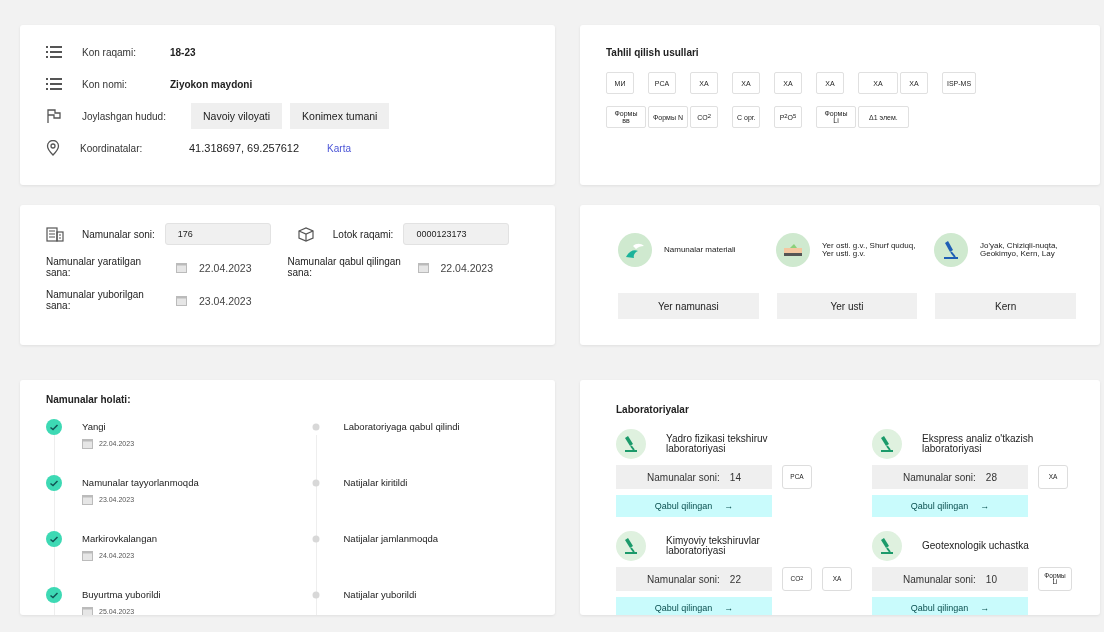 This screenshot has height=632, width=1104. Describe the element at coordinates (339, 148) in the screenshot. I see `map-link: Karta` at that location.